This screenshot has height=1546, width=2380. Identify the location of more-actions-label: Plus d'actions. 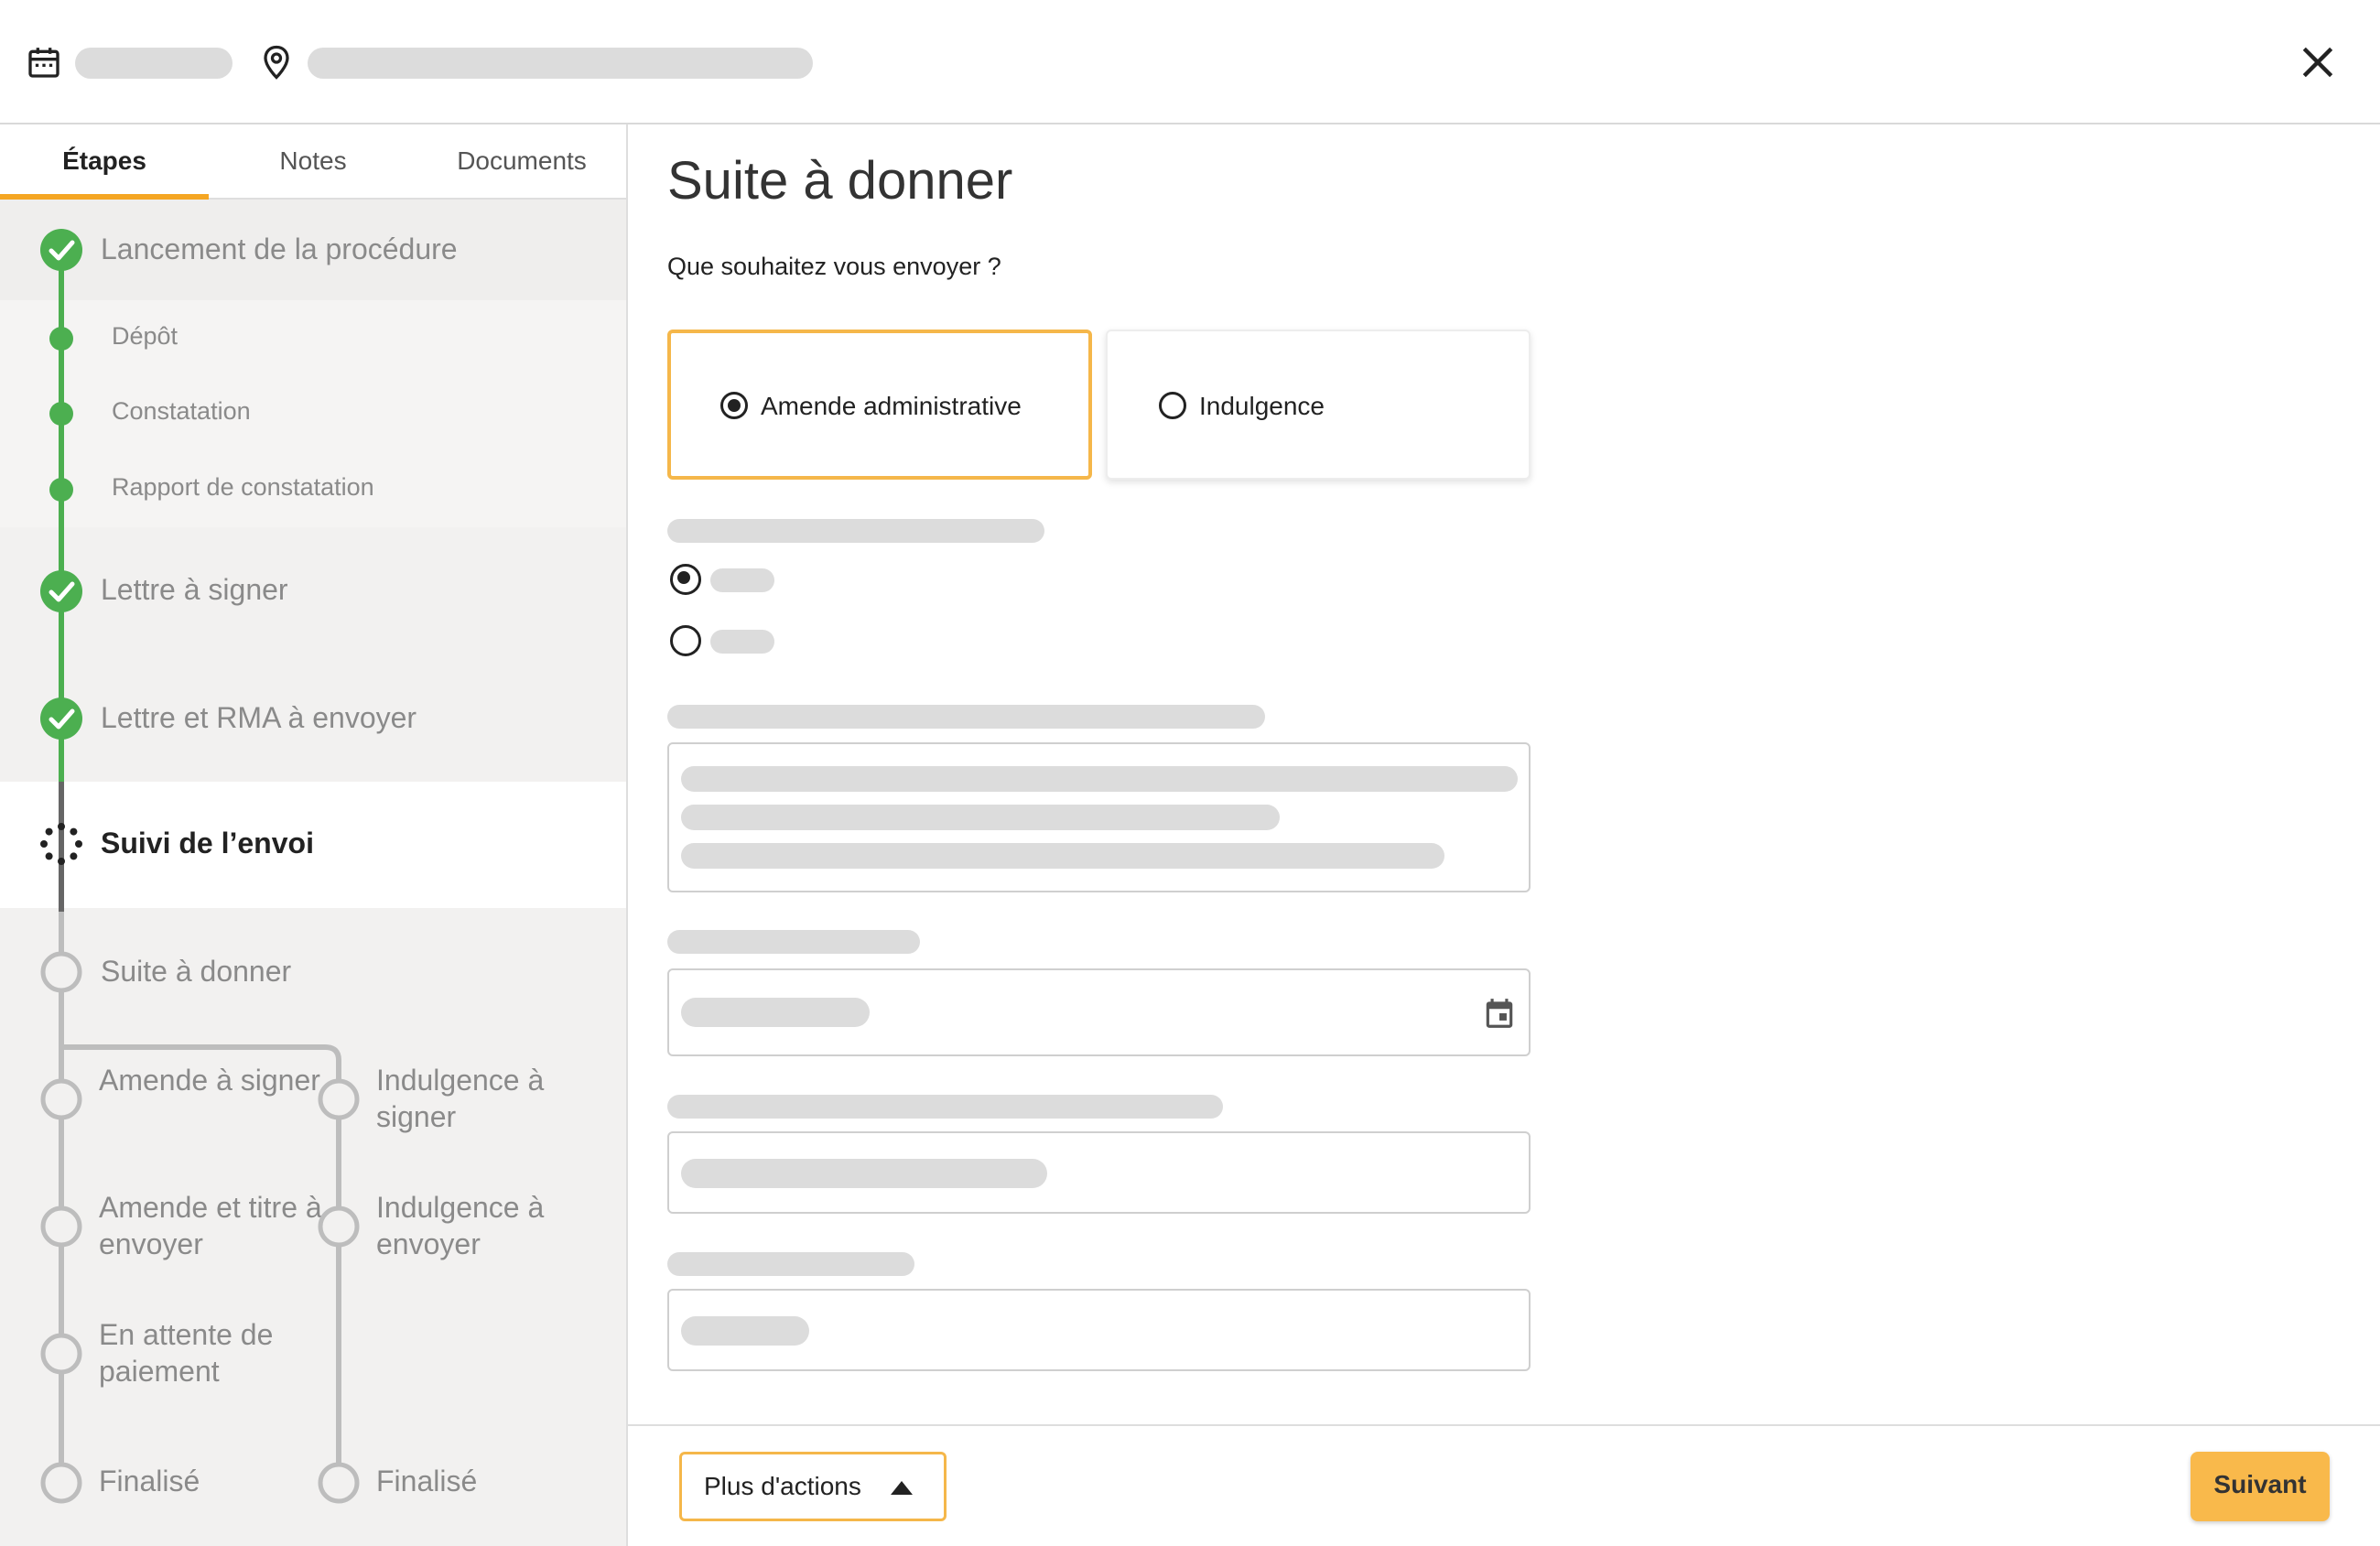
(782, 1486).